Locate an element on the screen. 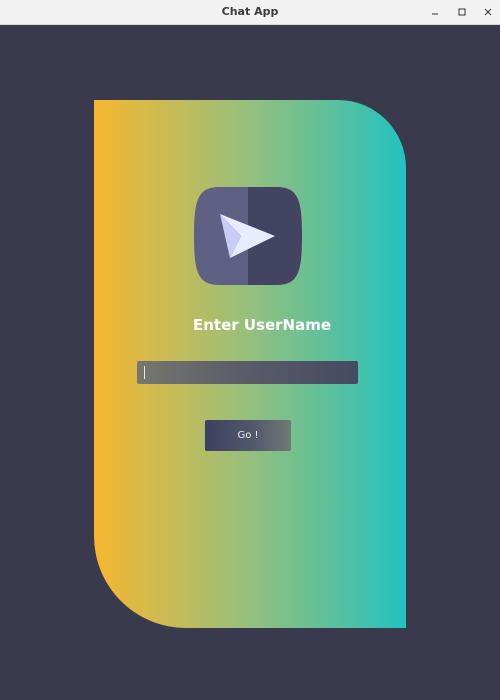 Image resolution: width=500 pixels, height=700 pixels. go-button: Go ! is located at coordinates (248, 435).